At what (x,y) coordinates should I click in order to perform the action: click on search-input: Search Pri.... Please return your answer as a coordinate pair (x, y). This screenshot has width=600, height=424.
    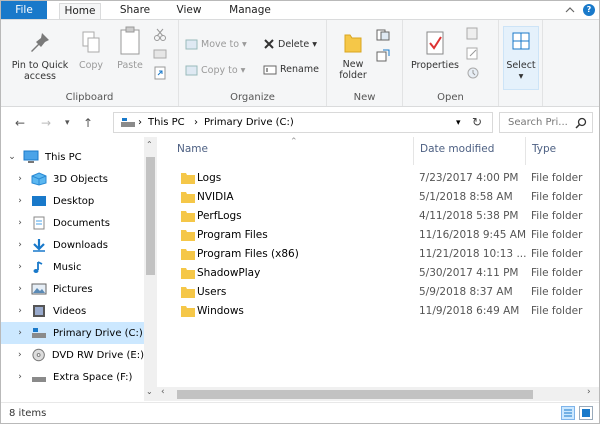
    Looking at the image, I should click on (546, 122).